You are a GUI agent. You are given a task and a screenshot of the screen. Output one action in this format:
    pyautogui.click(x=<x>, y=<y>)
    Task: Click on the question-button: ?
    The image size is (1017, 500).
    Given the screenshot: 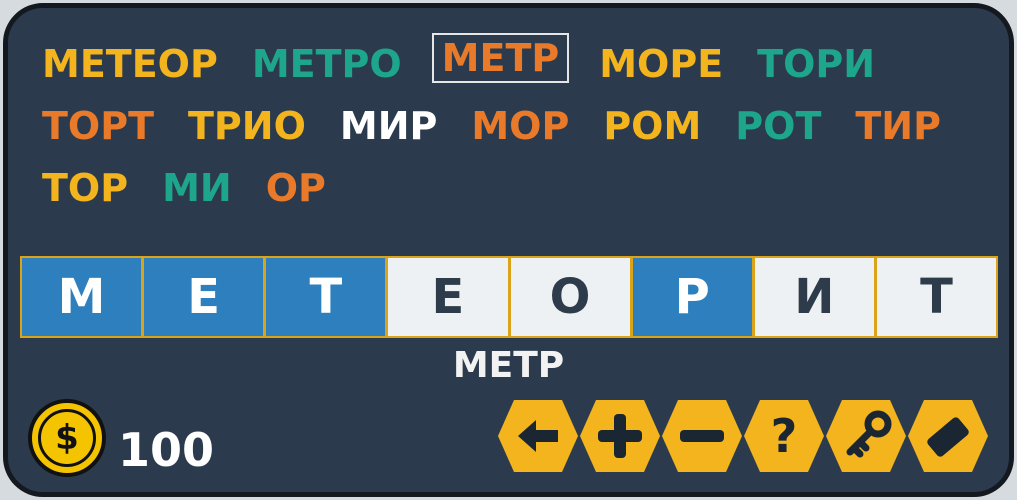 What is the action you would take?
    pyautogui.click(x=784, y=436)
    